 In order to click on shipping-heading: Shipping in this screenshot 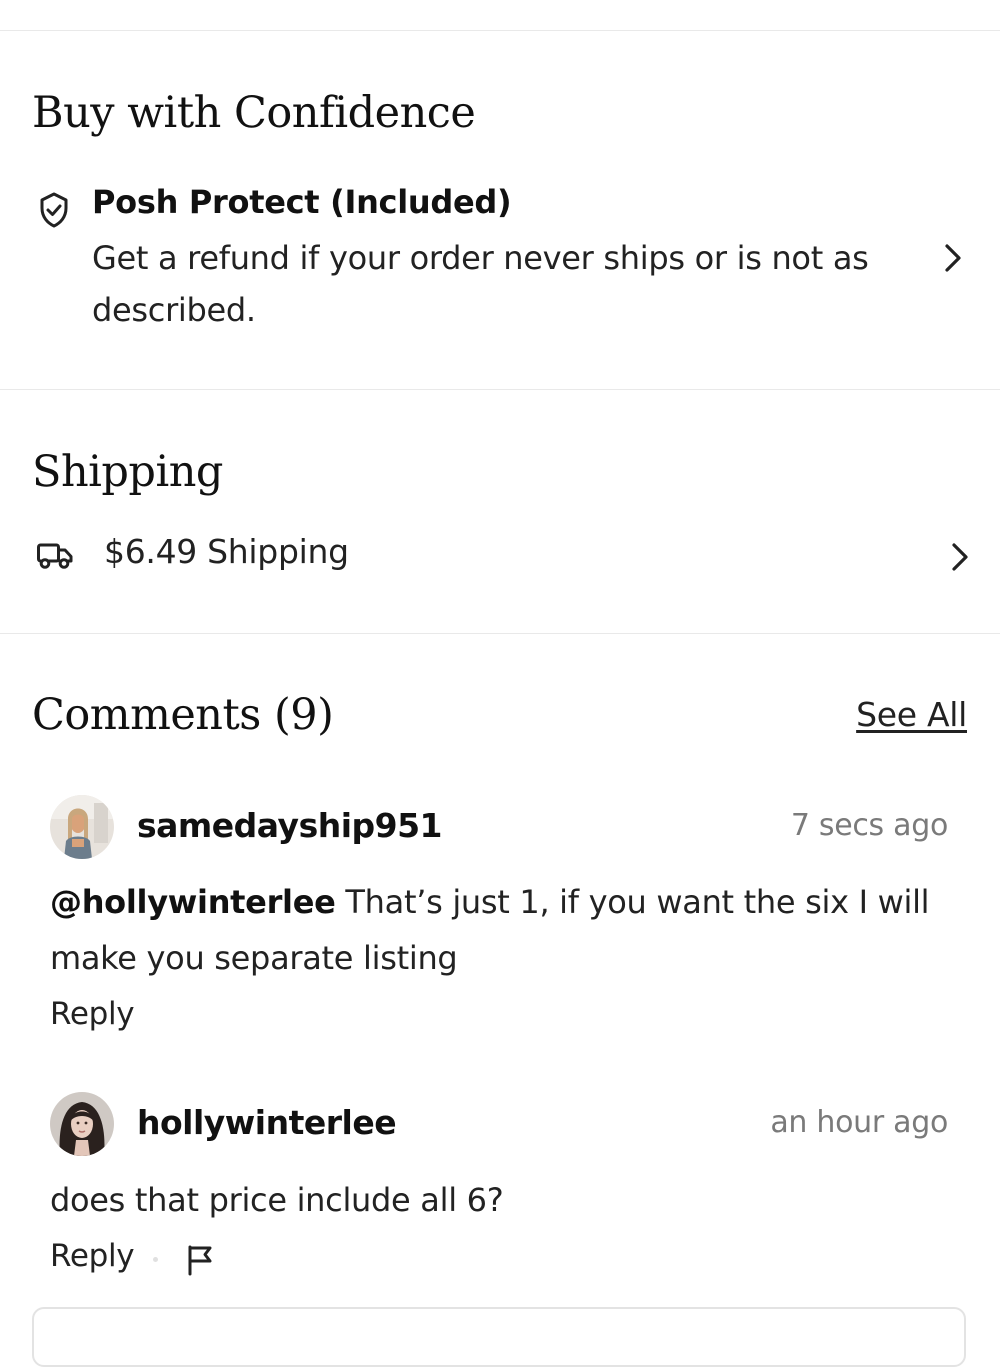, I will do `click(127, 472)`.